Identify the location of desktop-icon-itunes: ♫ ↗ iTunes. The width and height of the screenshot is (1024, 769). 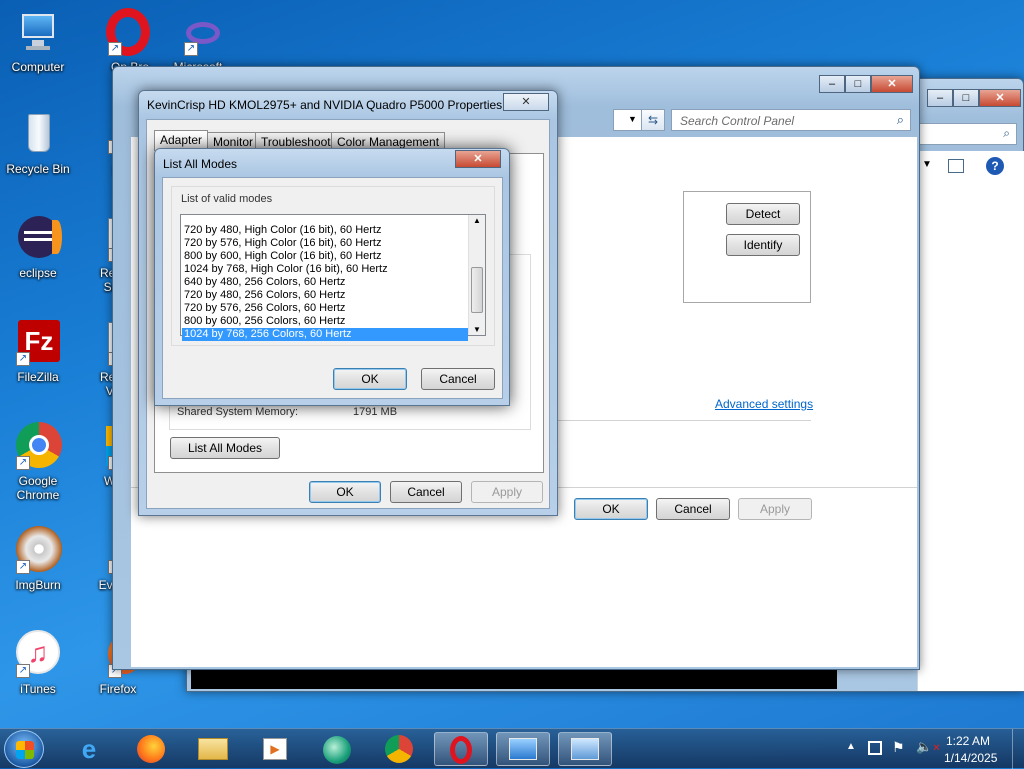
(38, 663).